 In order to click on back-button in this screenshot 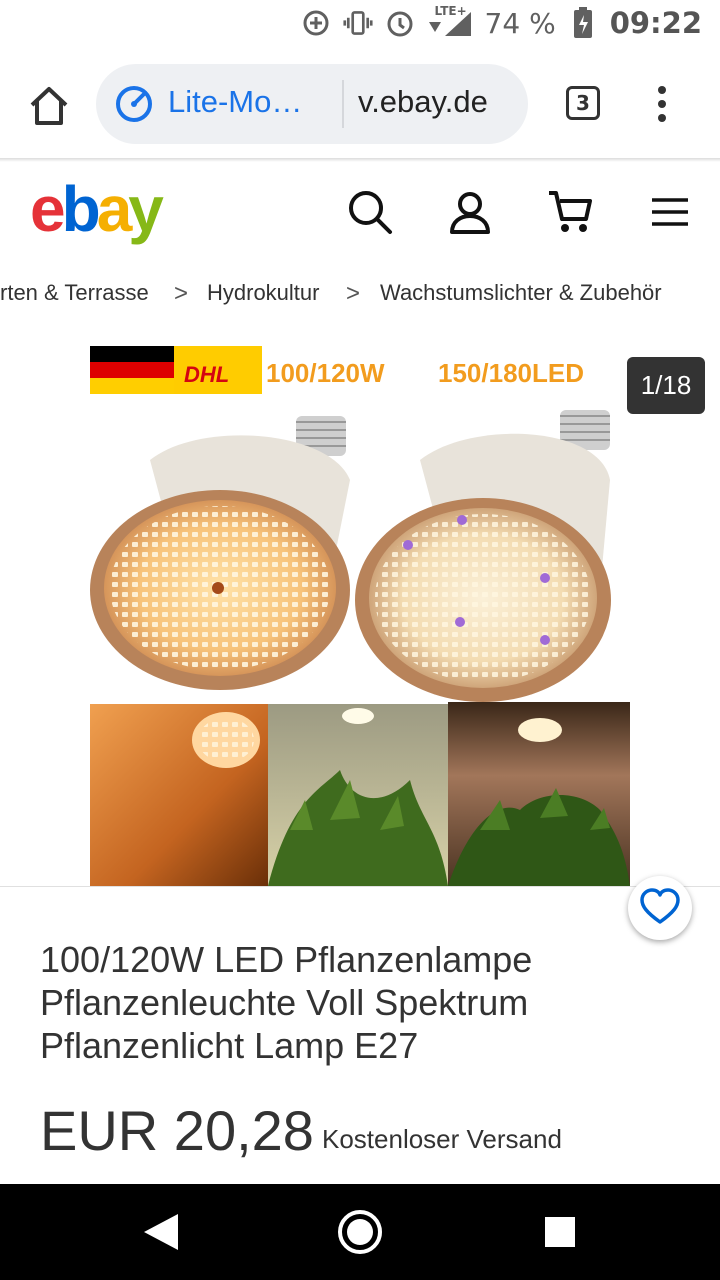, I will do `click(160, 1232)`.